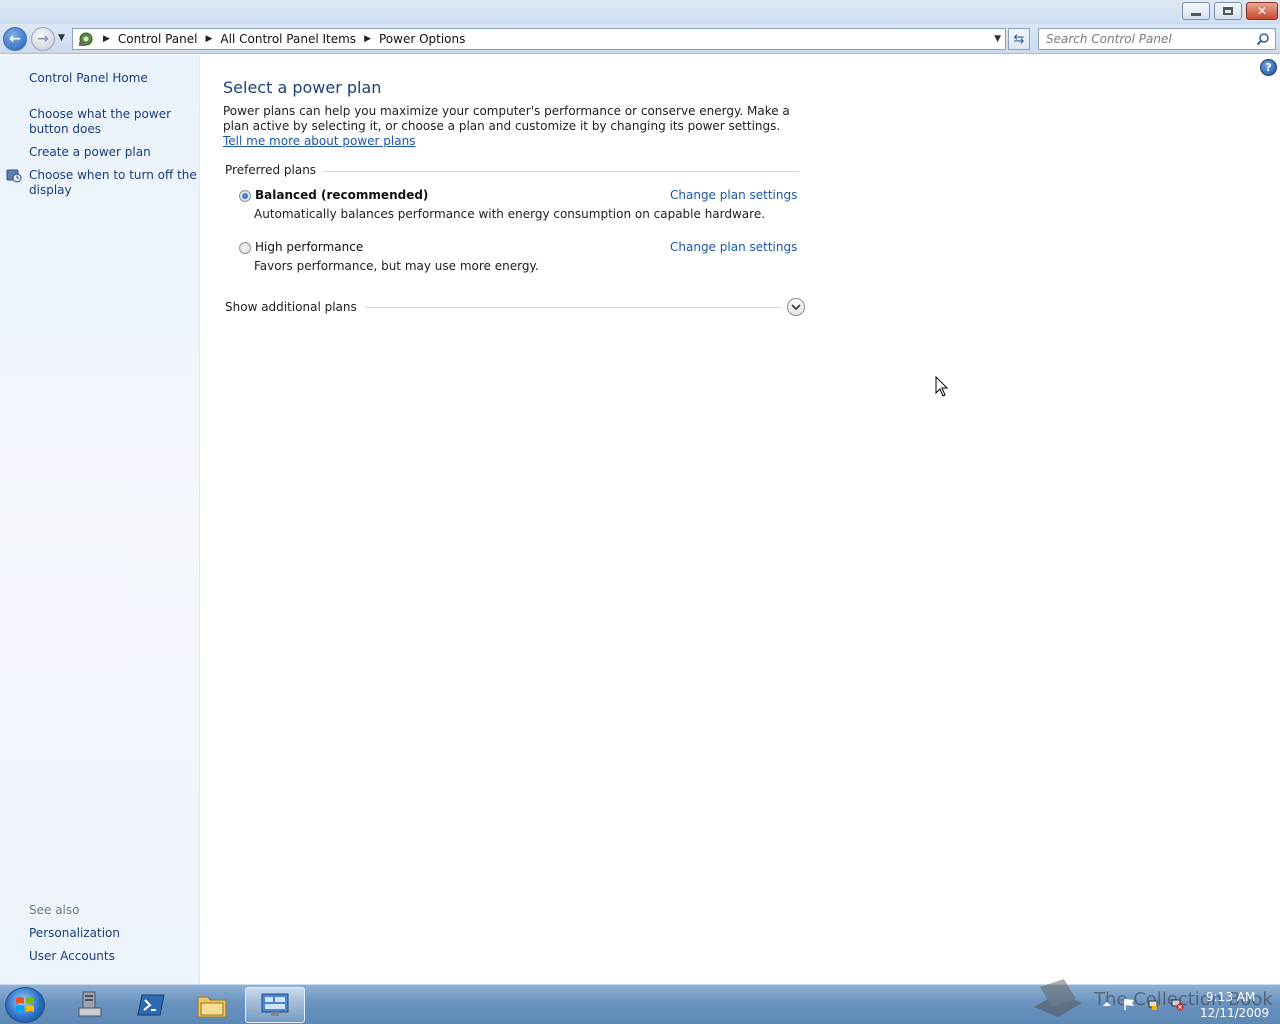 This screenshot has height=1024, width=1280. I want to click on network-disconnected-icon, so click(1177, 1004).